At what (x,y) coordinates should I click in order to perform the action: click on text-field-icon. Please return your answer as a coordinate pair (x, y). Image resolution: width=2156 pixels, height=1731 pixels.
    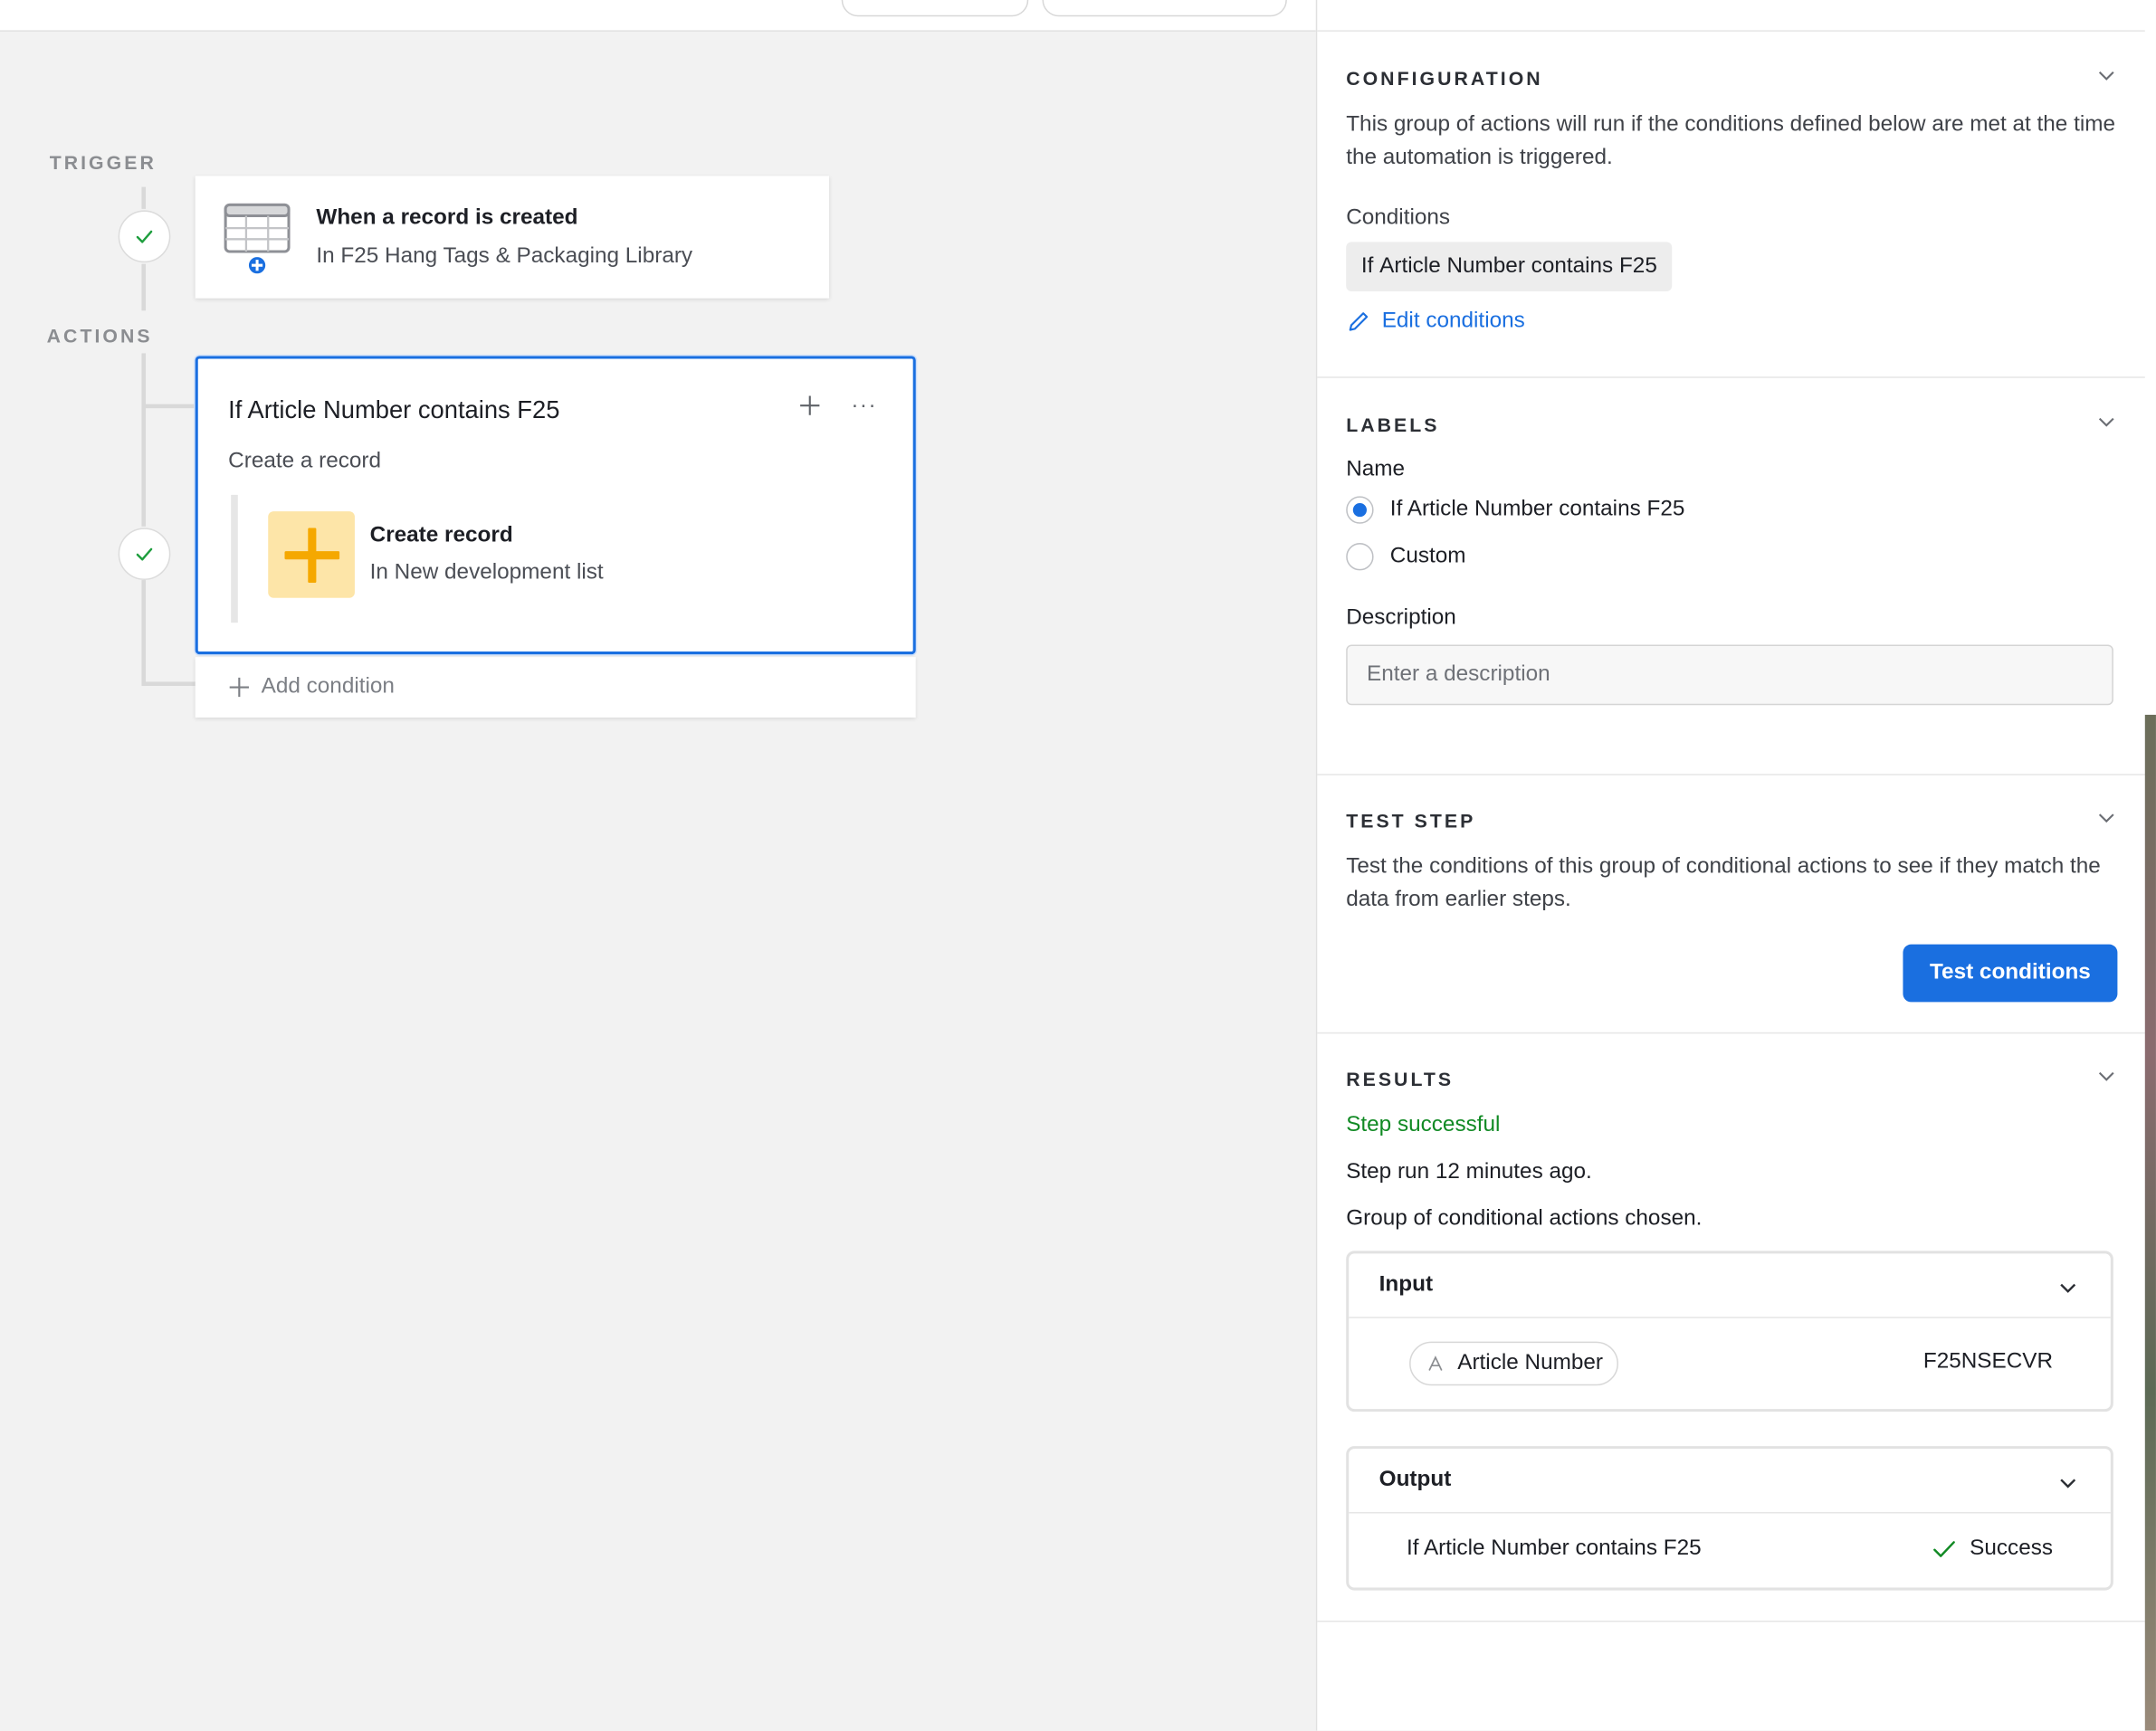
    Looking at the image, I should click on (1435, 1363).